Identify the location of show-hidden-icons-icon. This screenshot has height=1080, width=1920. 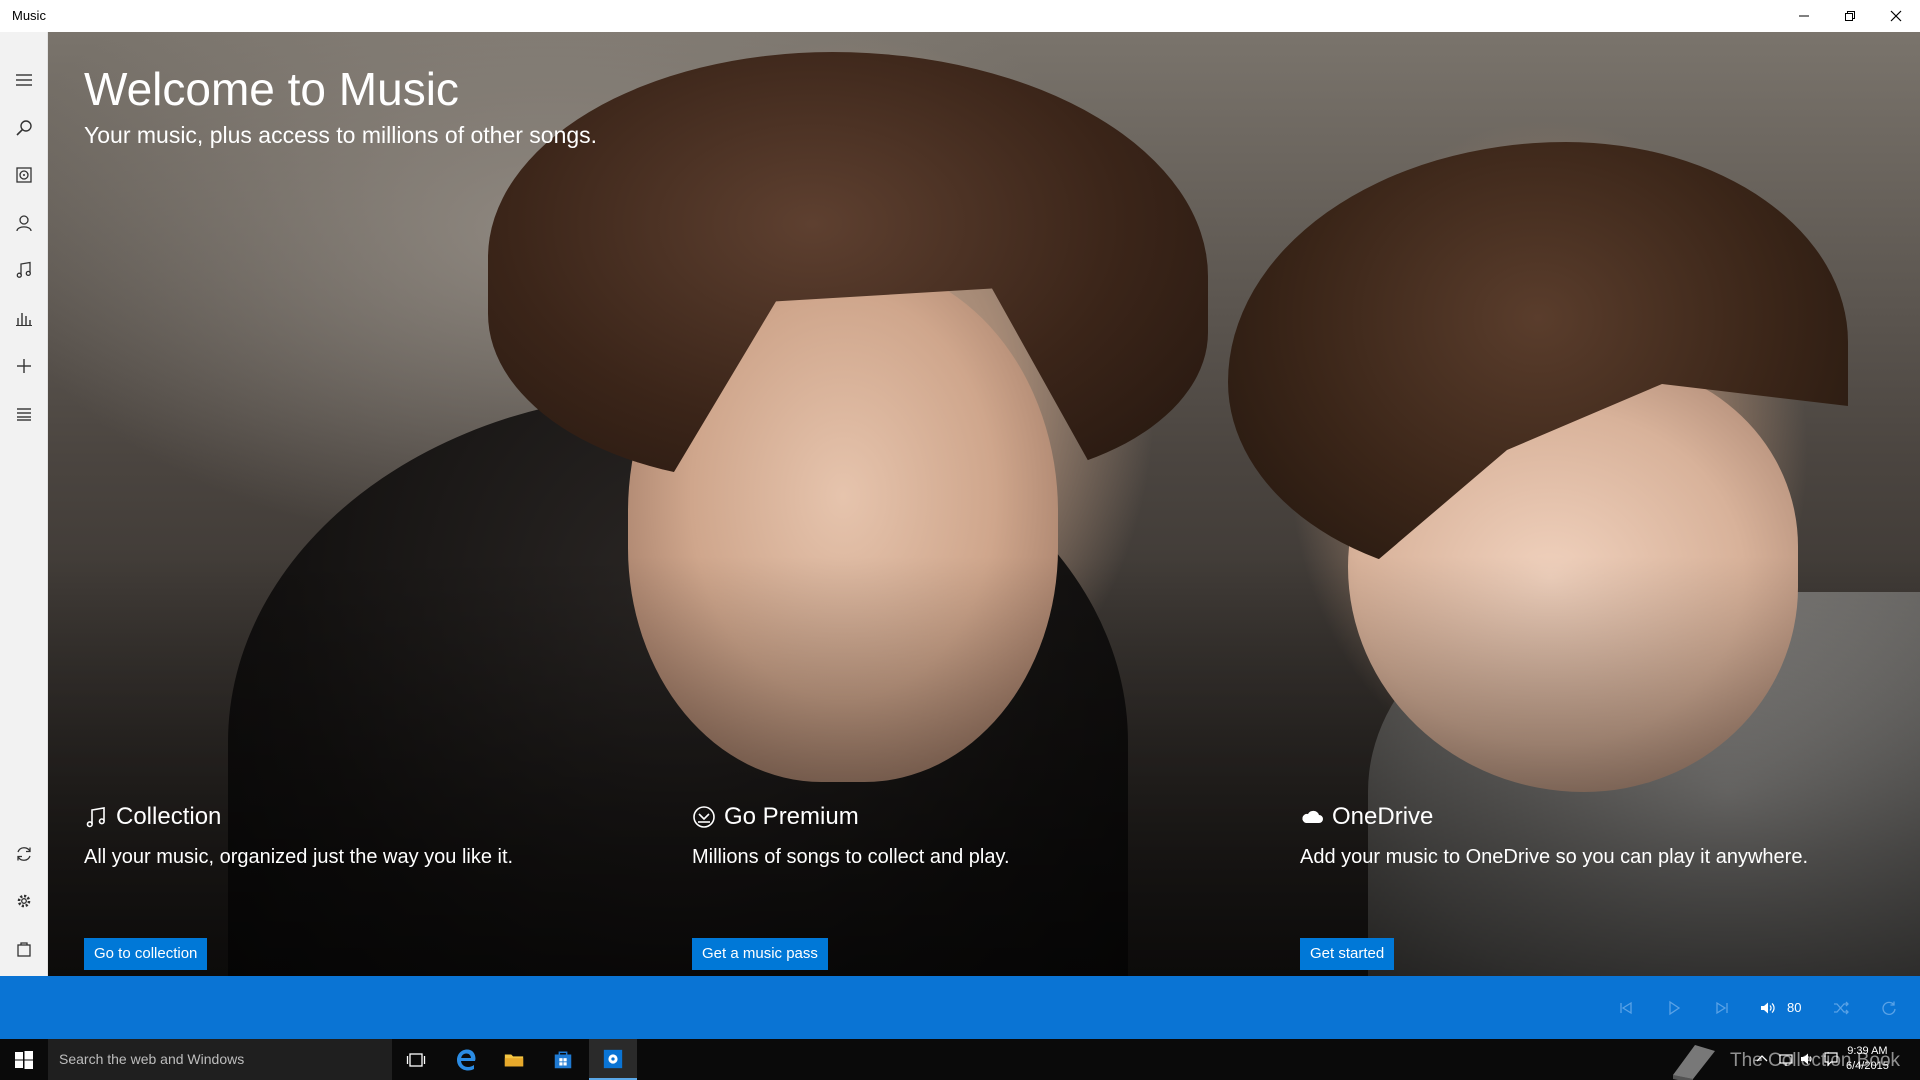
(1762, 1059).